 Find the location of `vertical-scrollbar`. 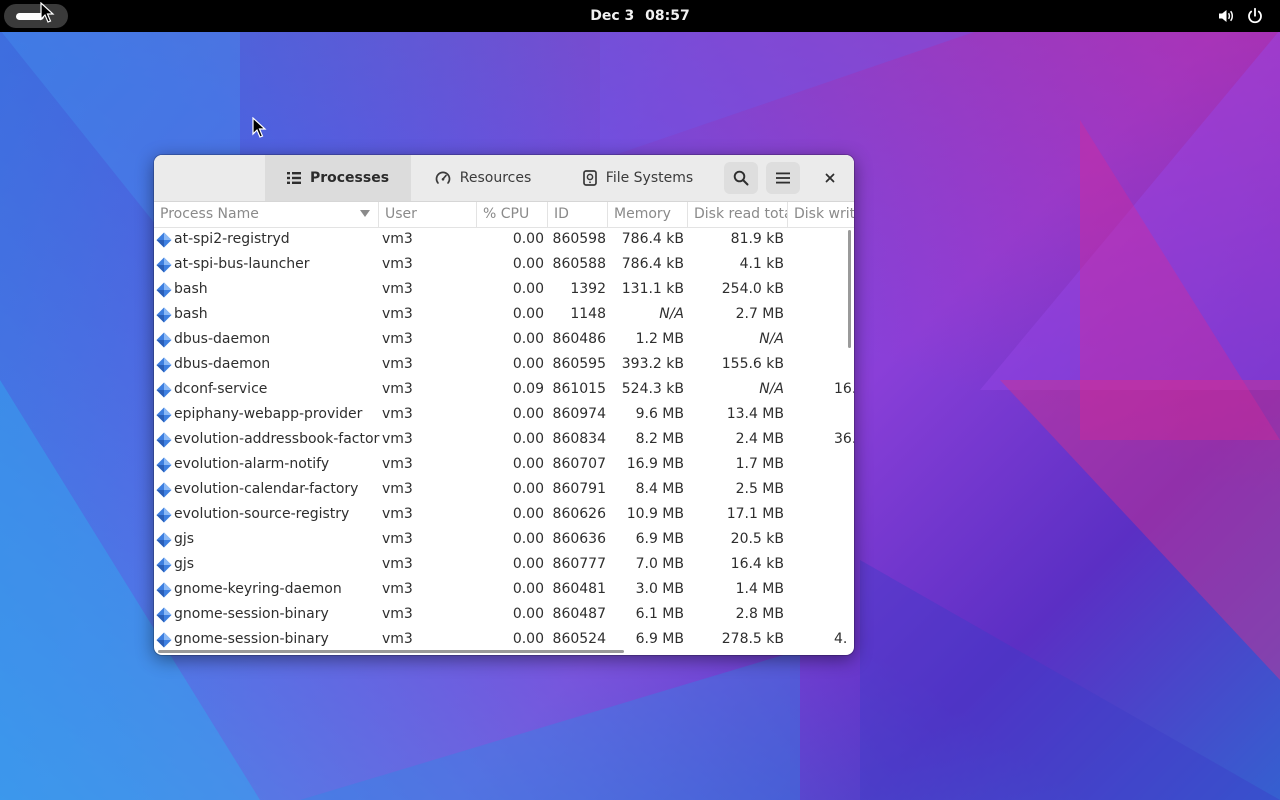

vertical-scrollbar is located at coordinates (849, 289).